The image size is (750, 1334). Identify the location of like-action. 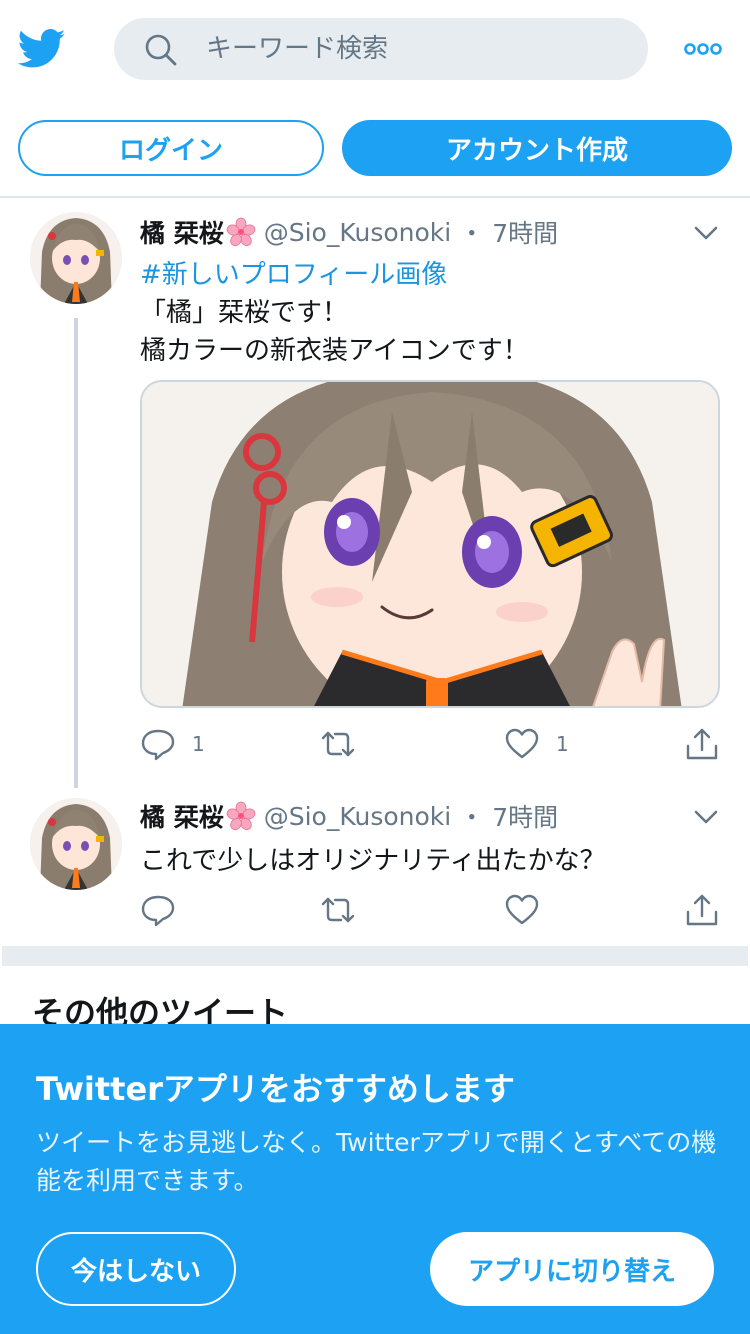
(530, 910).